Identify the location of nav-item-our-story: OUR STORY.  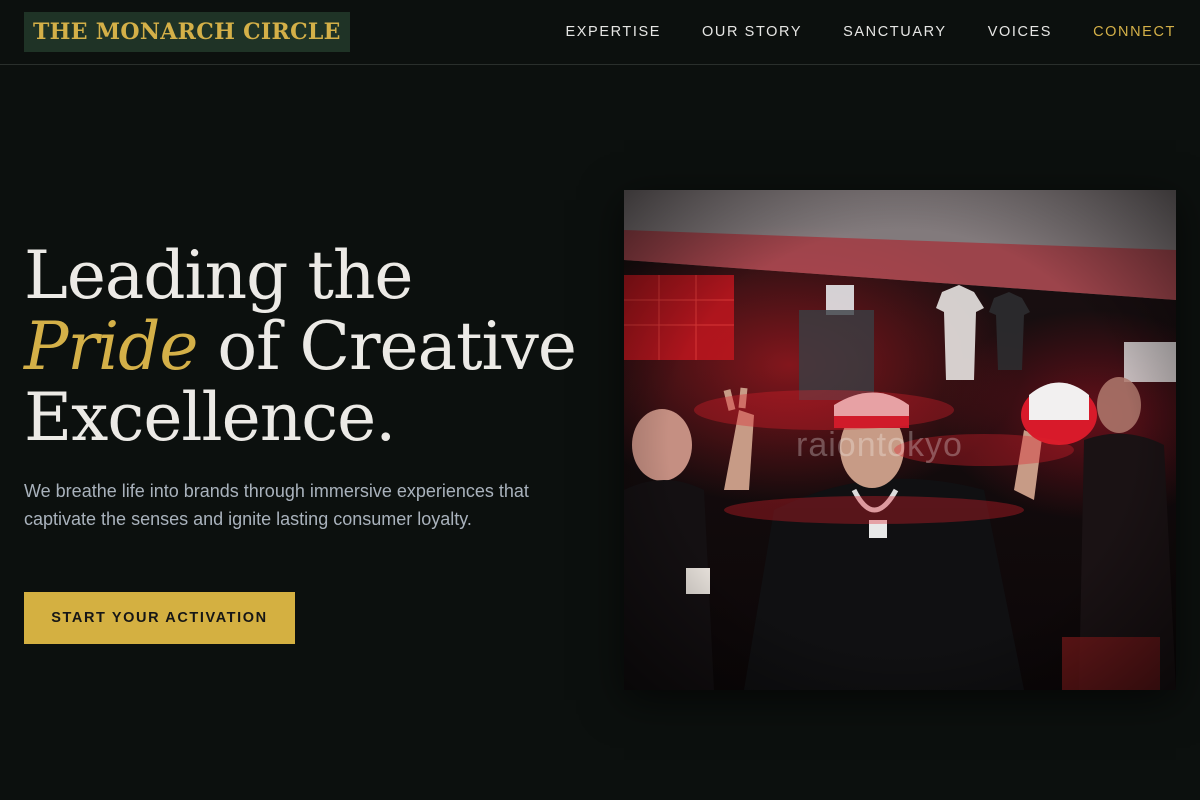
(752, 32).